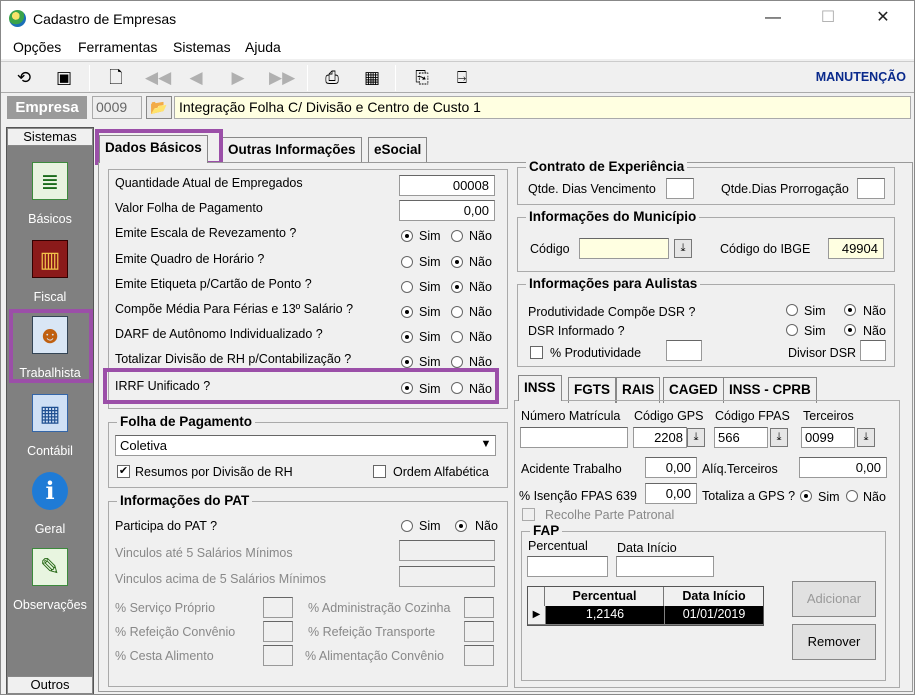 The height and width of the screenshot is (695, 915). Describe the element at coordinates (828, 437) in the screenshot. I see `terceiros-input: 0099` at that location.